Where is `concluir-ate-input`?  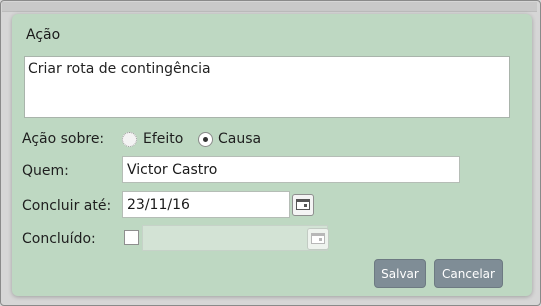
concluir-ate-input is located at coordinates (206, 204).